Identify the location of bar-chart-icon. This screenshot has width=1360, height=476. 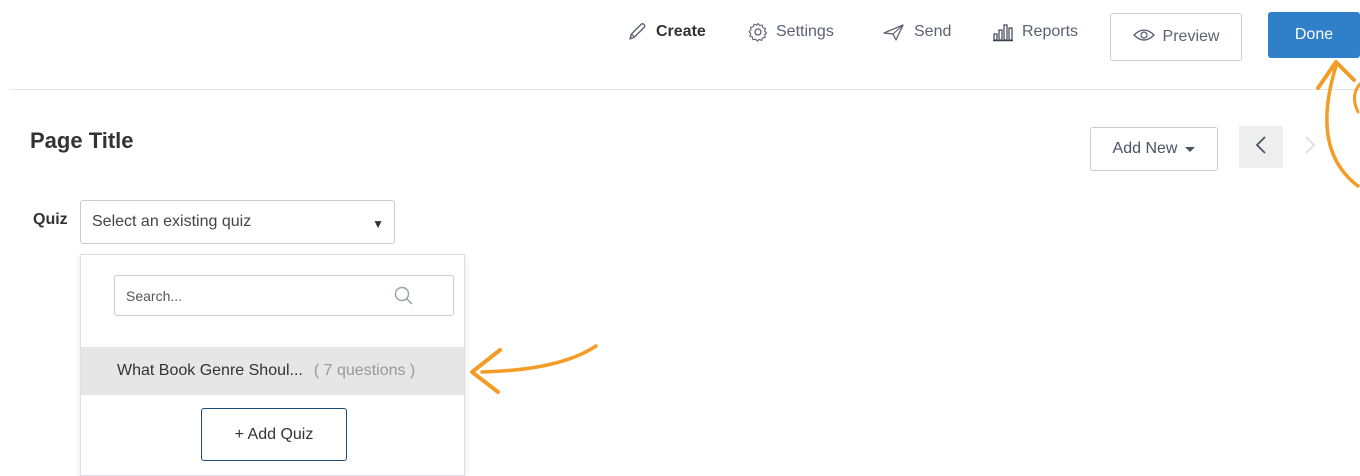
(1003, 32).